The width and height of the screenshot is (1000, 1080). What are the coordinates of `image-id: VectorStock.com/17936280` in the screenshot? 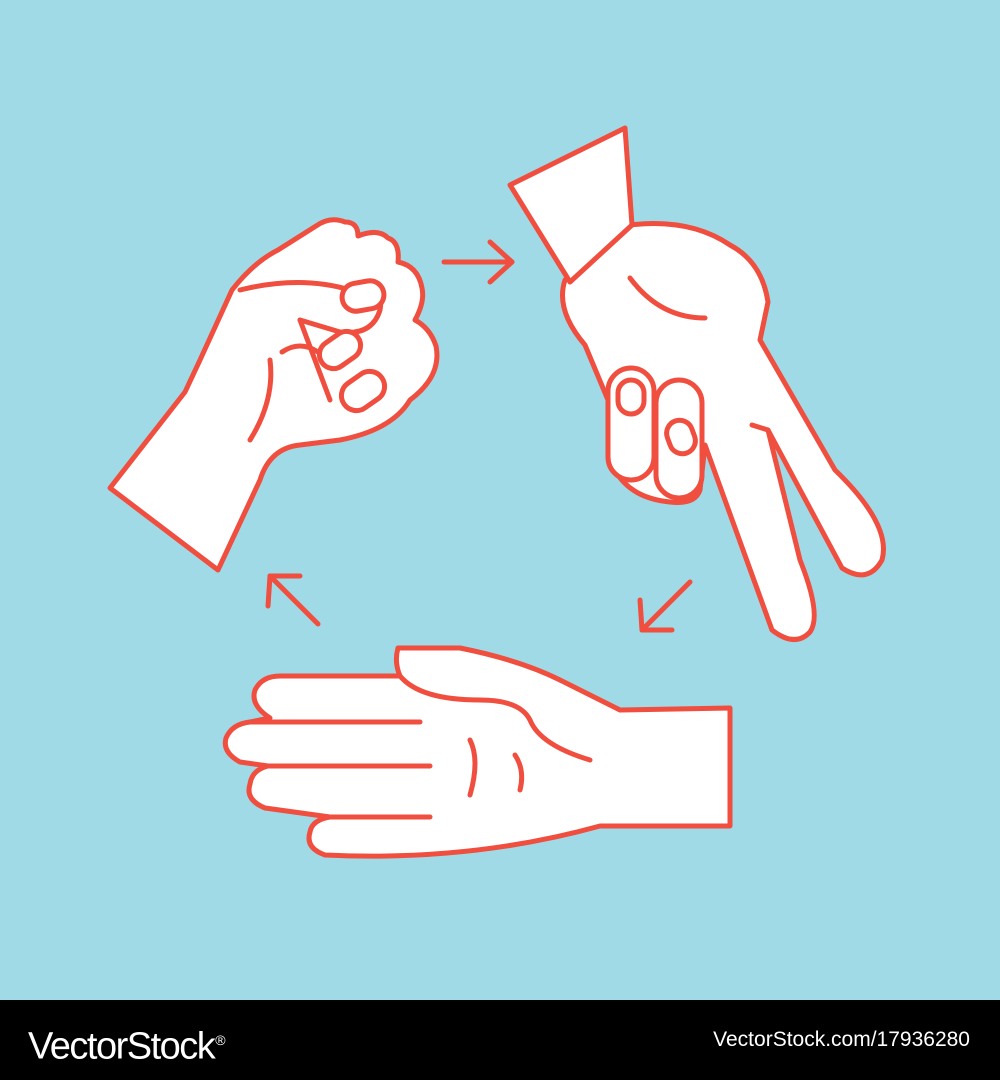 It's located at (841, 1039).